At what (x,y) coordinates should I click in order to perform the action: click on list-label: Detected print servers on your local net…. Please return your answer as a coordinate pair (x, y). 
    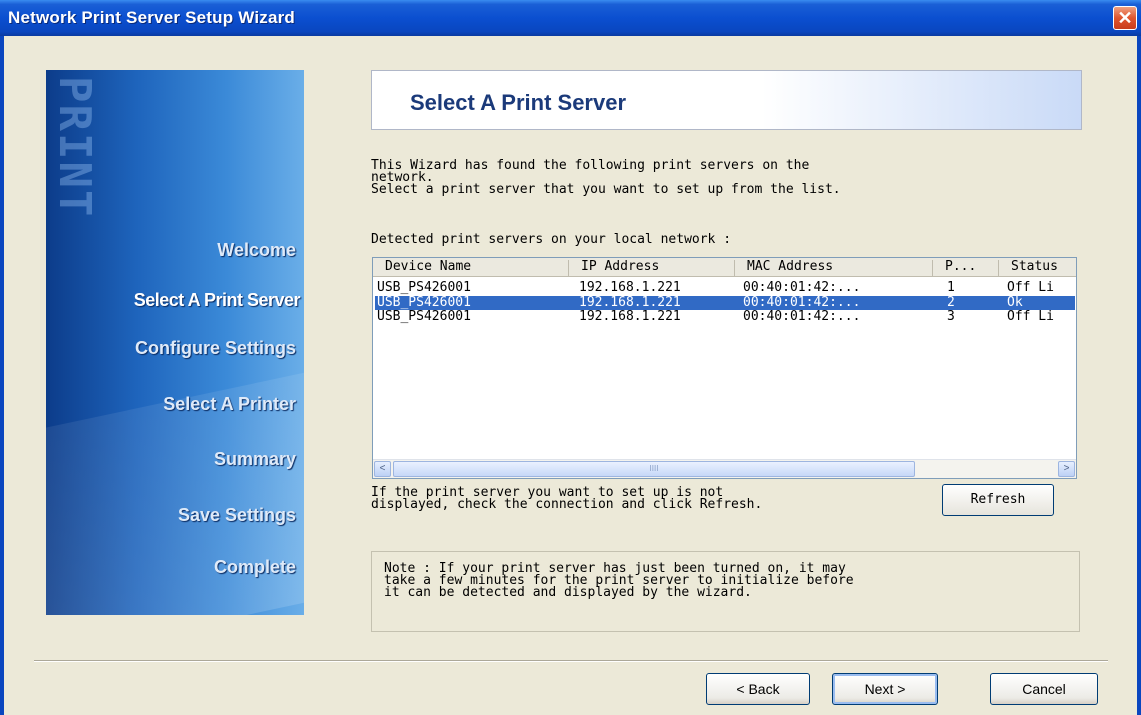
    Looking at the image, I should click on (551, 239).